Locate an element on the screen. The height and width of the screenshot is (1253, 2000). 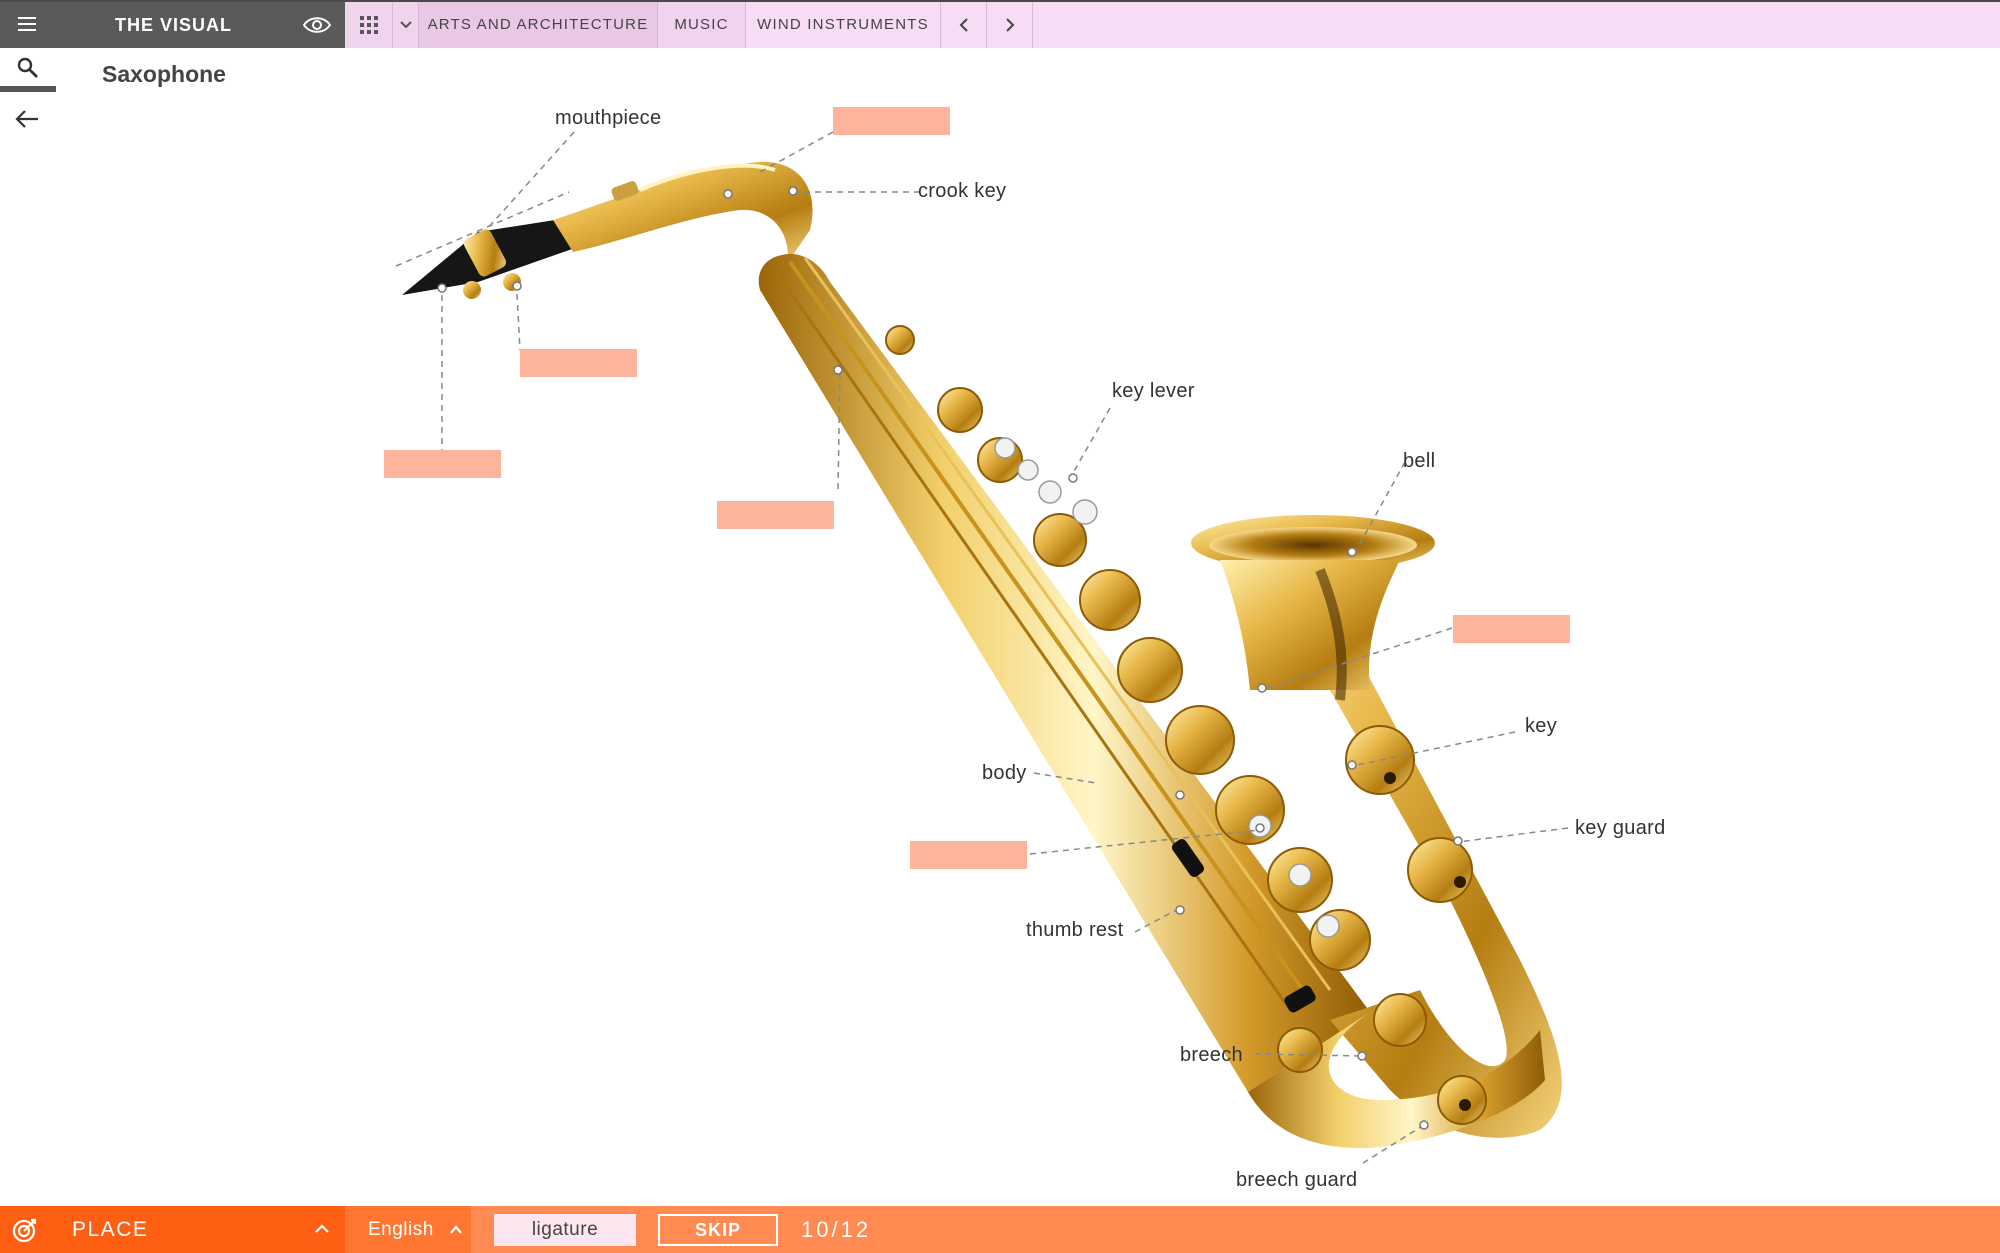
breadcrumb-music: MUSIC is located at coordinates (702, 25).